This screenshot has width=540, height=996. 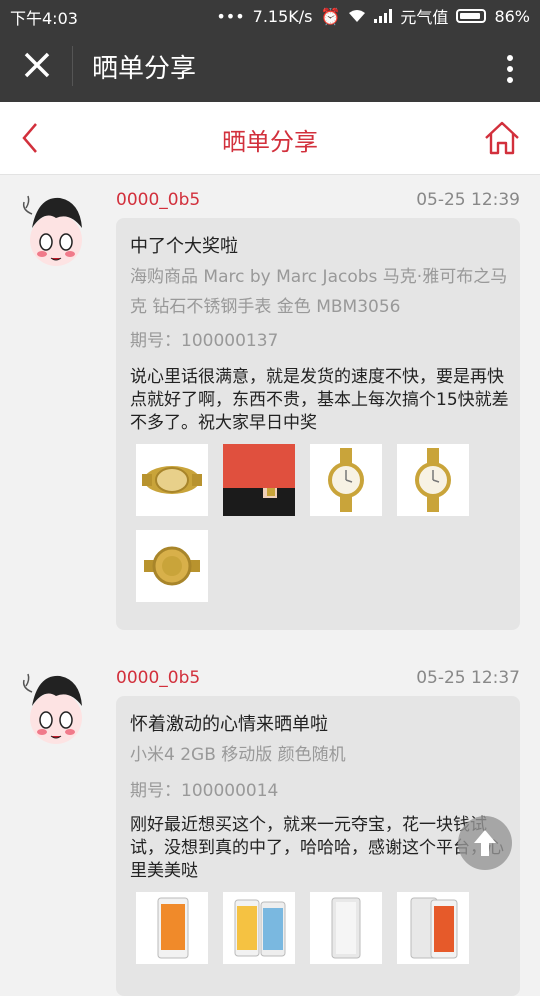 I want to click on signal-icon, so click(x=383, y=16).